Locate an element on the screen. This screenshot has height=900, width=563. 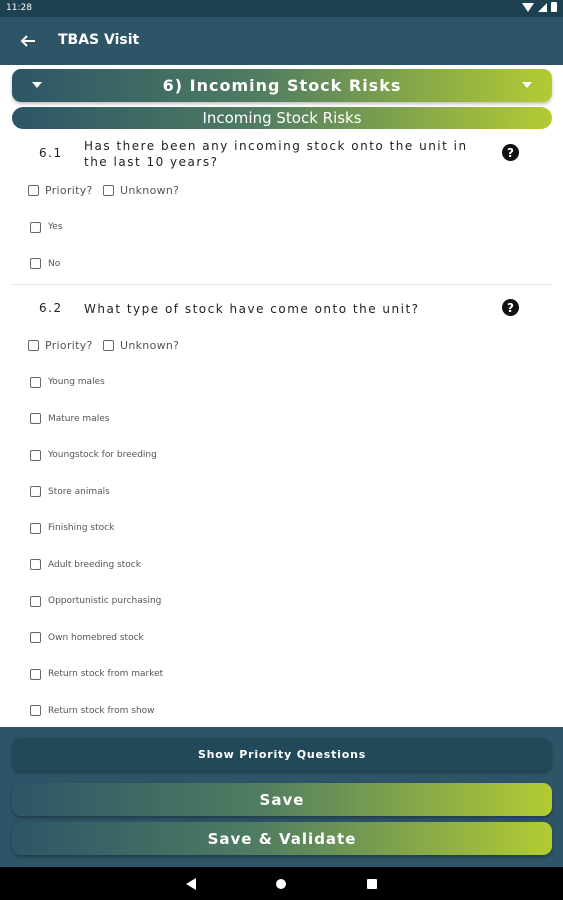
battery-icon is located at coordinates (554, 7).